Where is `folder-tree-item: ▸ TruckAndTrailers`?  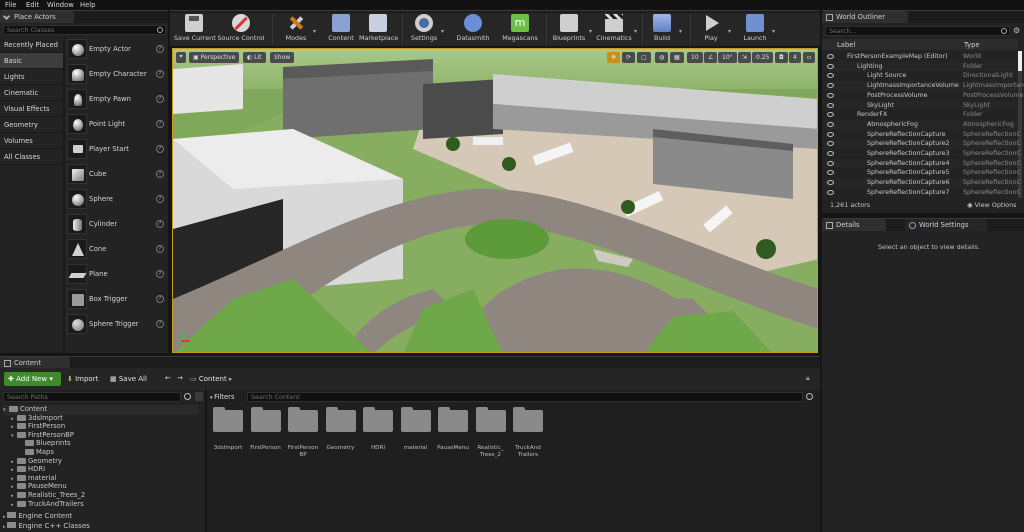
folder-tree-item: ▸ TruckAndTrailers is located at coordinates (101, 505).